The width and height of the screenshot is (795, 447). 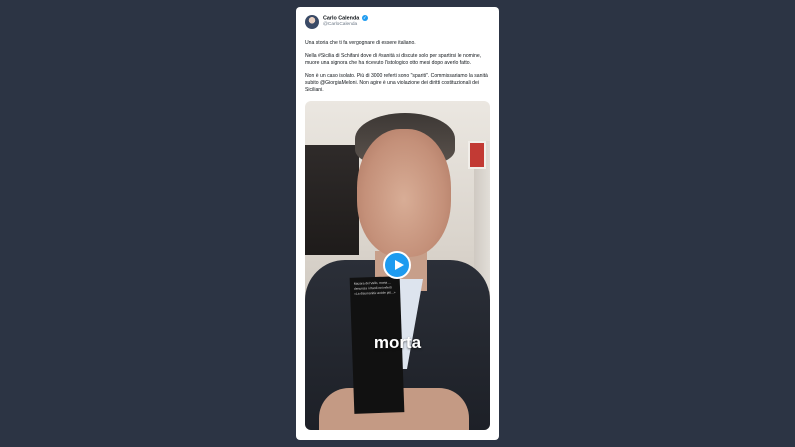 I want to click on author-handle: @CarloCalenda, so click(x=340, y=24).